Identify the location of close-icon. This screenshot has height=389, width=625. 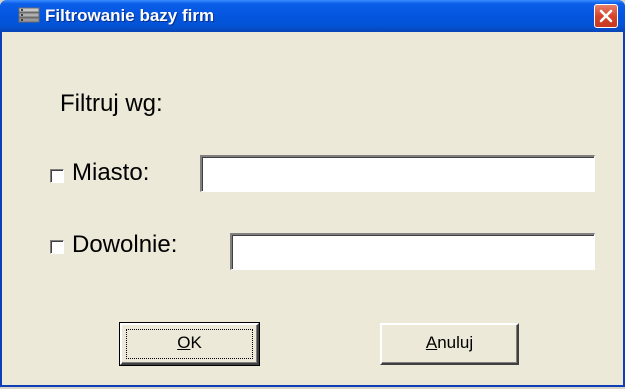
(606, 16).